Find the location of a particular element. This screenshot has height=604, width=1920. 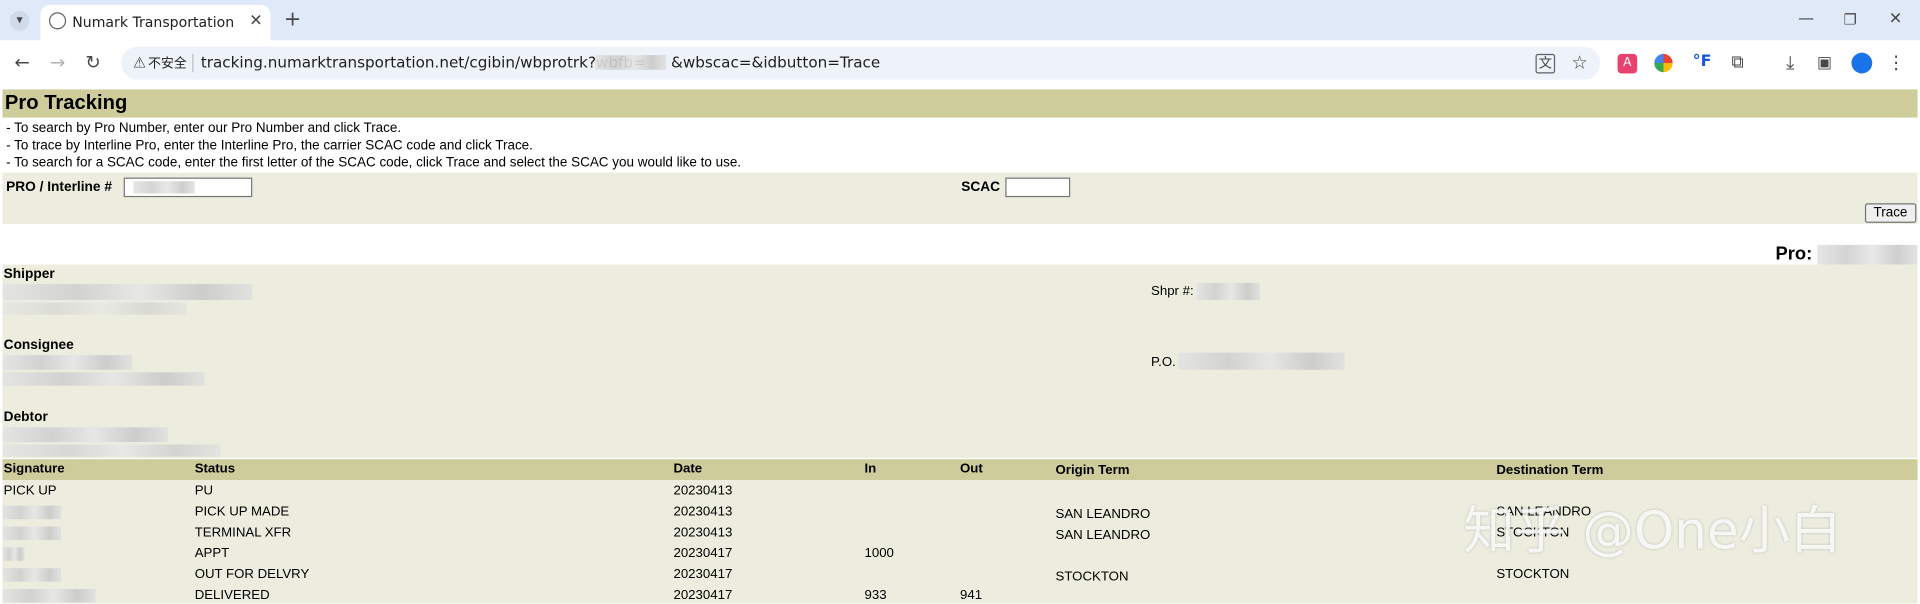

consignee-label: Consignee is located at coordinates (38, 345).